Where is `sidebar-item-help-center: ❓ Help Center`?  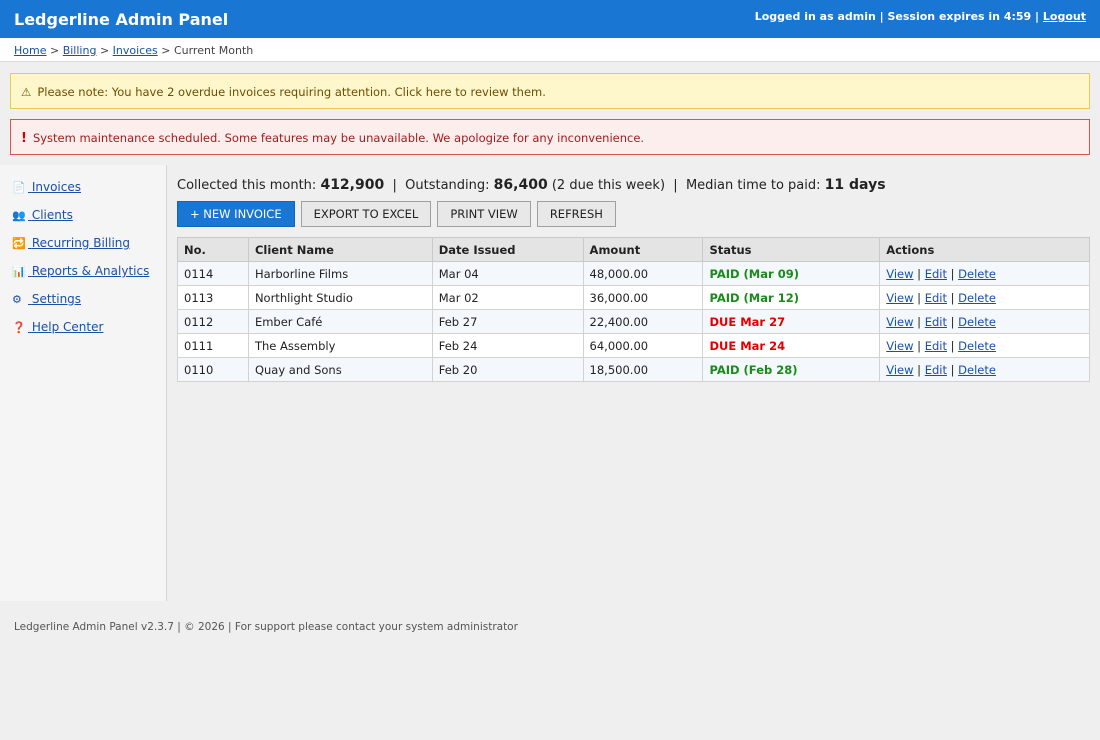 sidebar-item-help-center: ❓ Help Center is located at coordinates (83, 333).